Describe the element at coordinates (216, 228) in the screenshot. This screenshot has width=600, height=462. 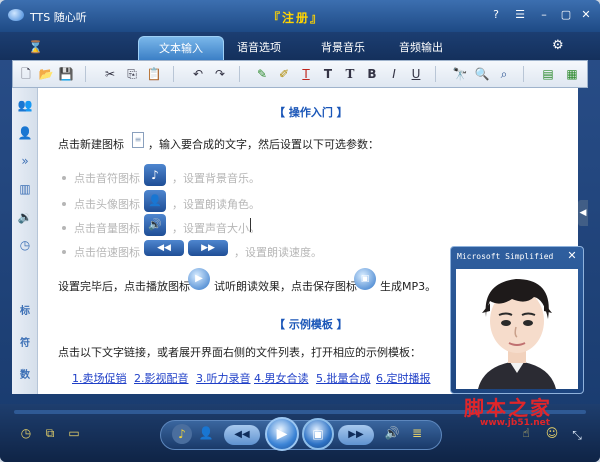
I see `option-volume-suffix: ，设置声音大小。` at that location.